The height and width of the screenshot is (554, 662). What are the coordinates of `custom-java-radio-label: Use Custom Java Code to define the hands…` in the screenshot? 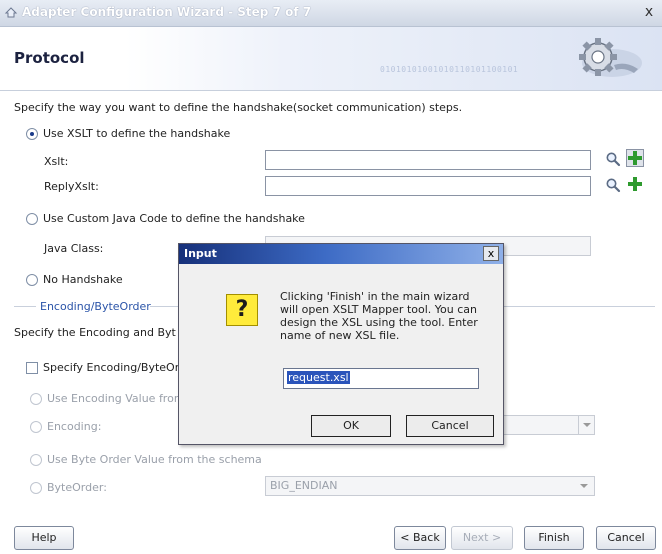 It's located at (174, 218).